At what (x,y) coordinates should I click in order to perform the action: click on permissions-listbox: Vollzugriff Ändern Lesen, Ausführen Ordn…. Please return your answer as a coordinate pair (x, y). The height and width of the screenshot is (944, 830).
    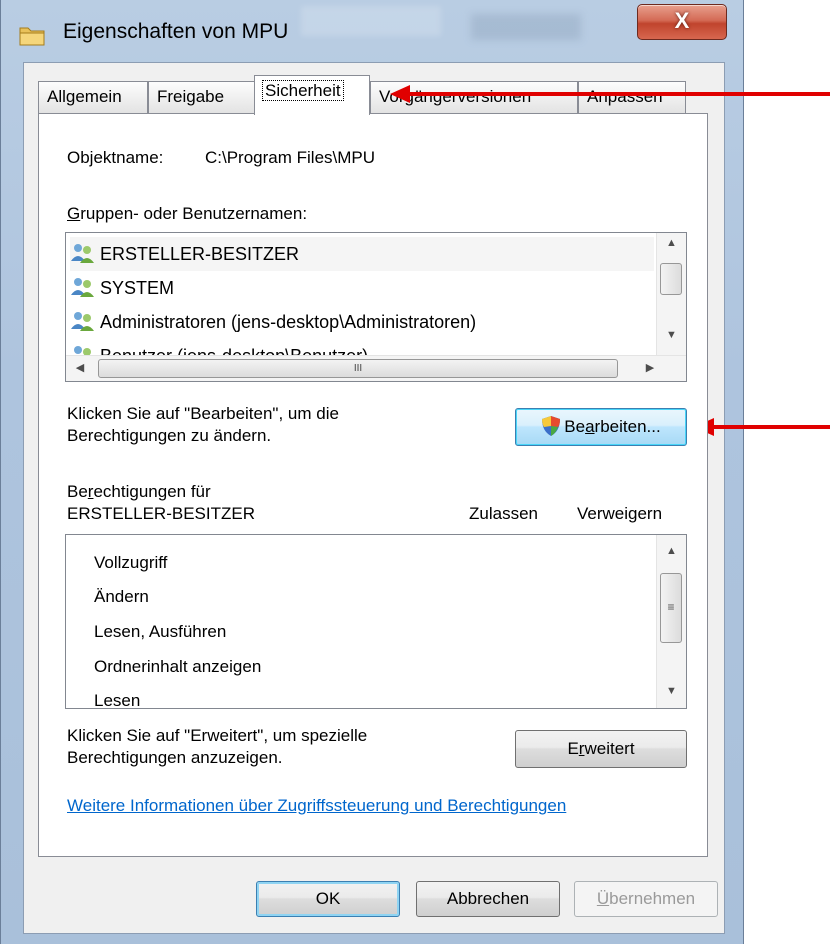
    Looking at the image, I should click on (376, 621).